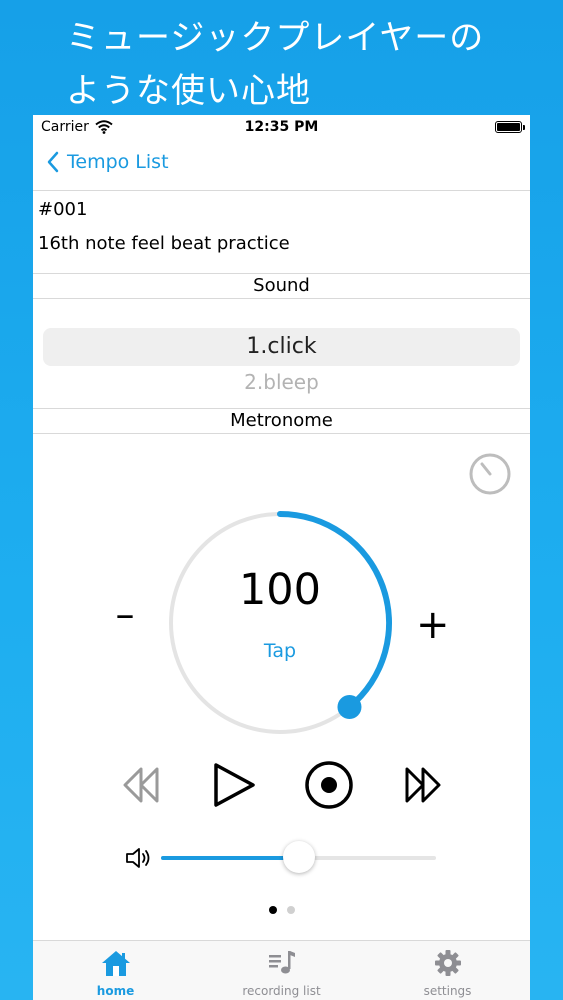 The width and height of the screenshot is (563, 1000). Describe the element at coordinates (490, 476) in the screenshot. I see `timer-icon` at that location.